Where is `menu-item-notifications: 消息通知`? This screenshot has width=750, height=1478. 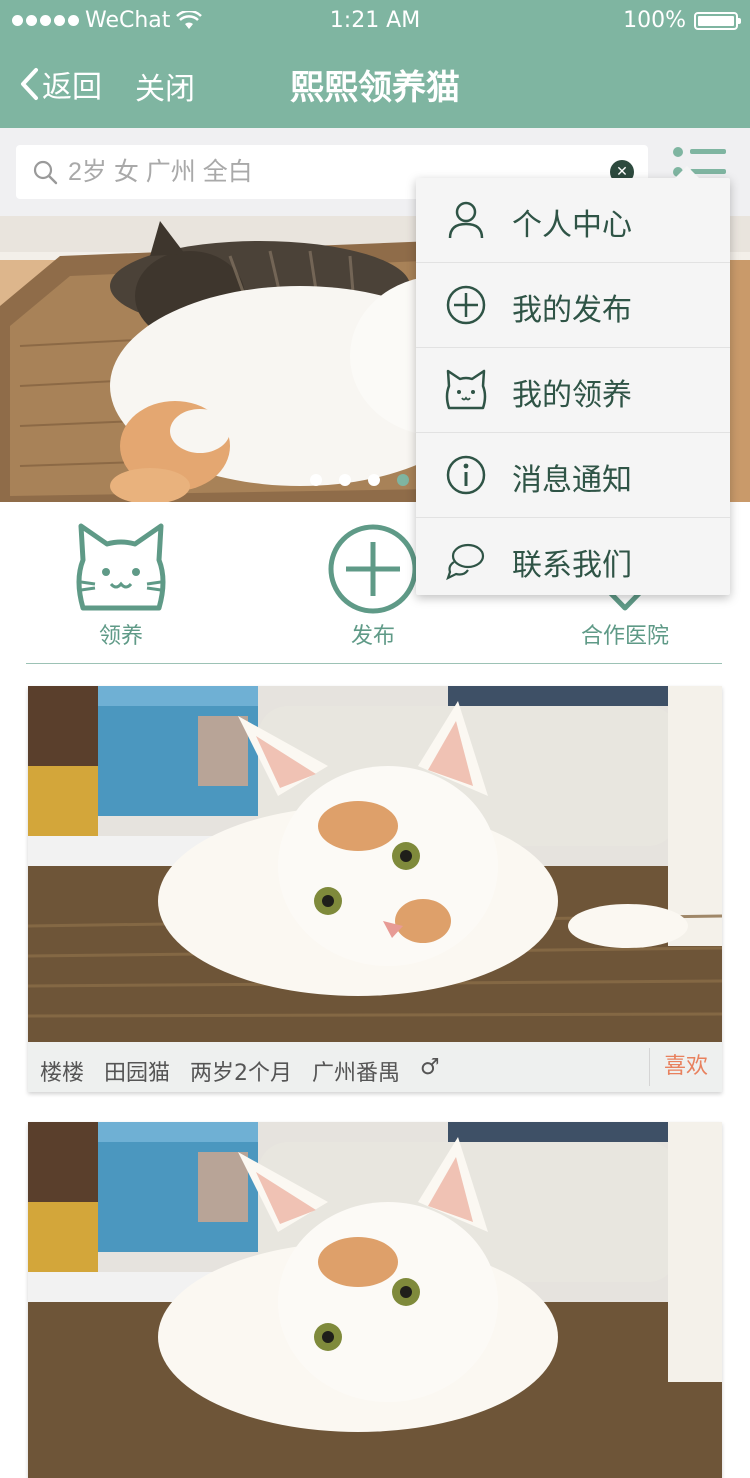 menu-item-notifications: 消息通知 is located at coordinates (573, 475).